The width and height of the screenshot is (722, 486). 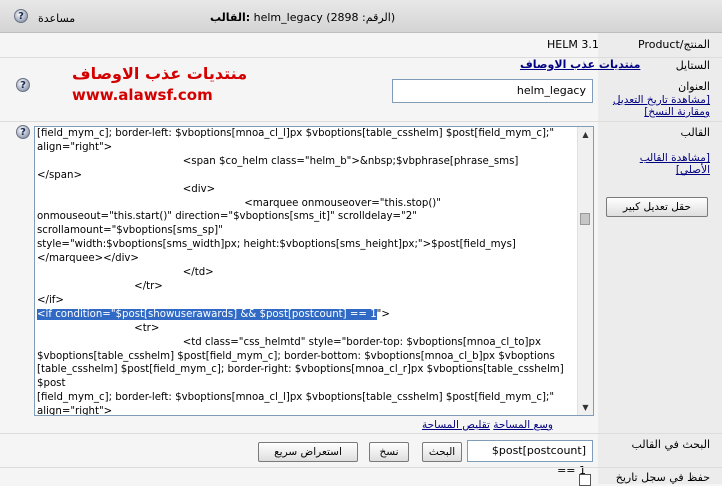 I want to click on product-value: HELM 3.1, so click(x=573, y=44).